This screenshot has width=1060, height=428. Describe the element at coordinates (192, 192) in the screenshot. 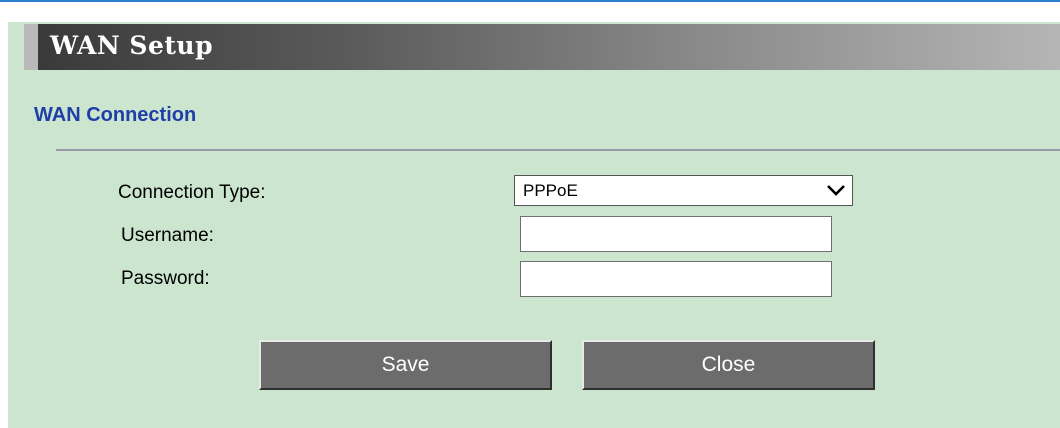

I see `connection-type-label: Connection Type:` at that location.